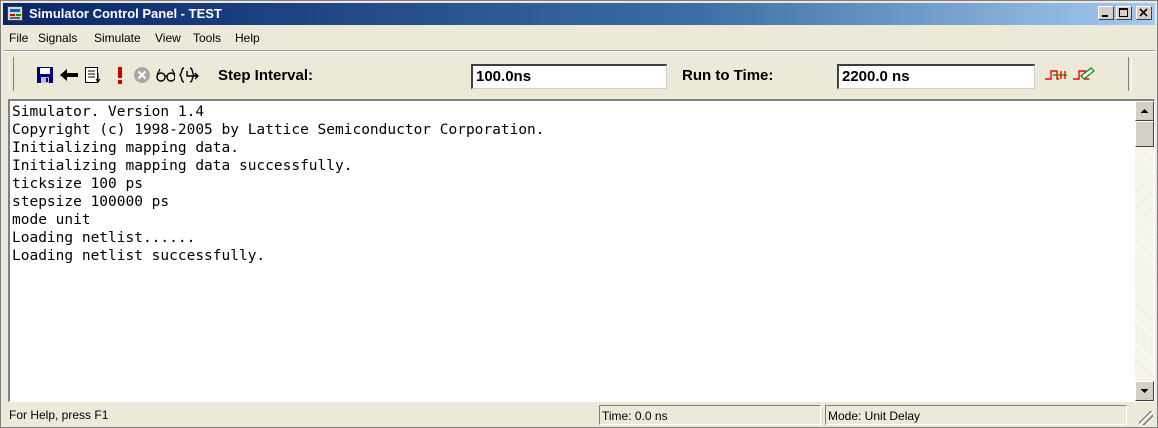  Describe the element at coordinates (165, 75) in the screenshot. I see `glasses-icon` at that location.